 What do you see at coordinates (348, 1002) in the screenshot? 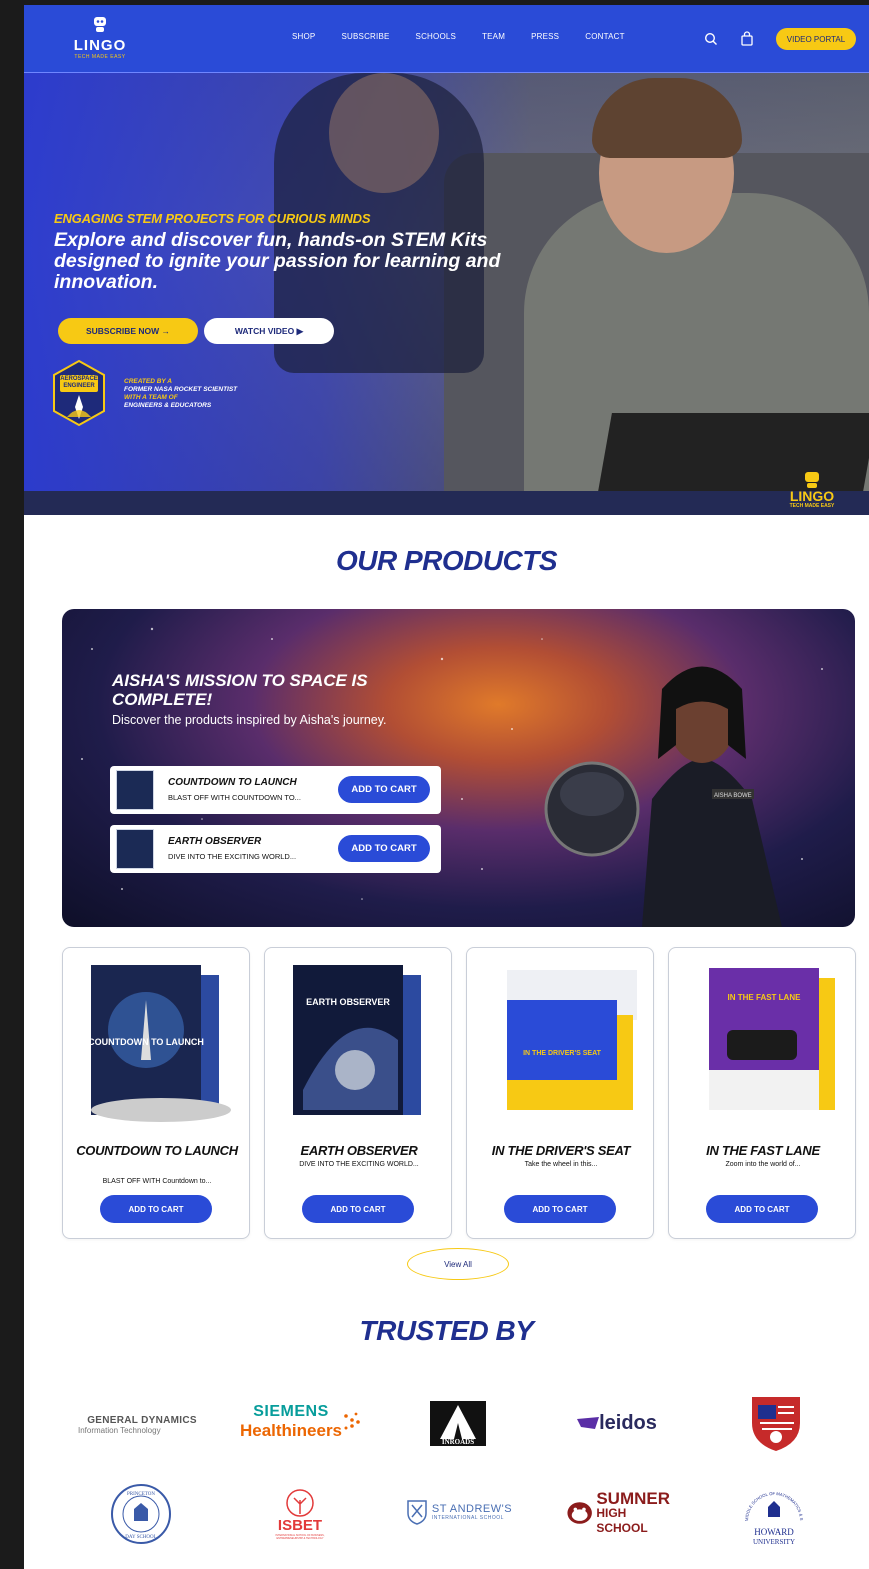
I see `box-title-text: EARTH OBSERVER` at bounding box center [348, 1002].